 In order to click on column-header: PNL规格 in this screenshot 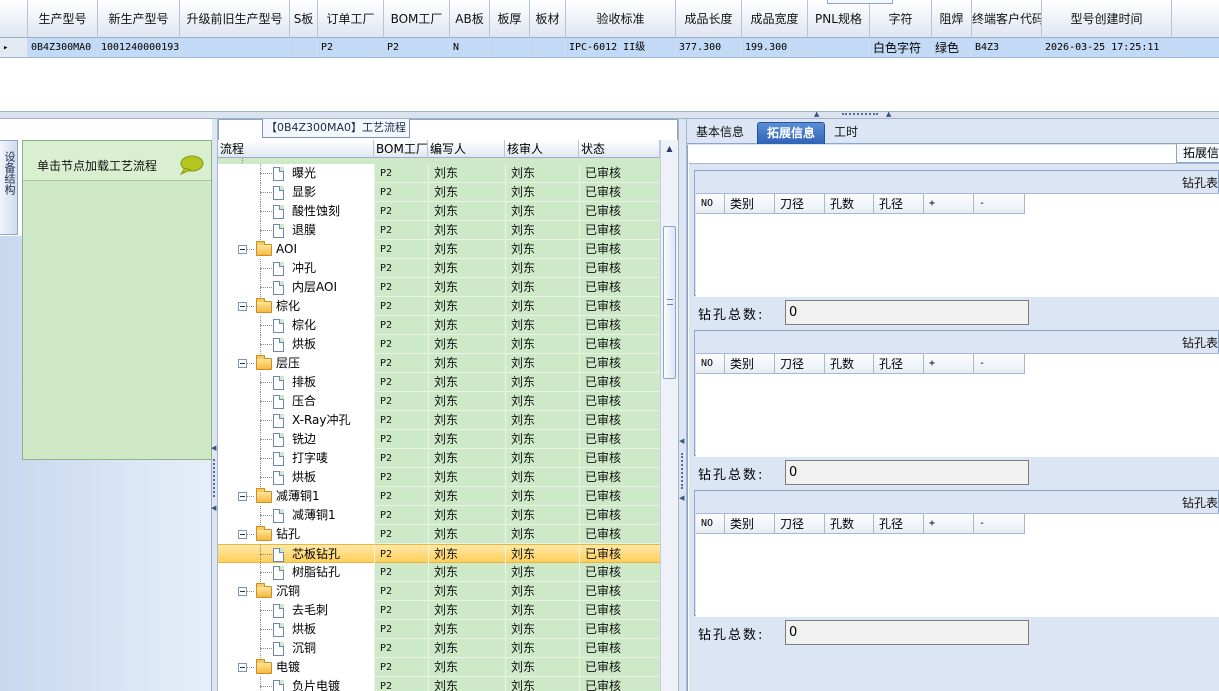, I will do `click(839, 18)`.